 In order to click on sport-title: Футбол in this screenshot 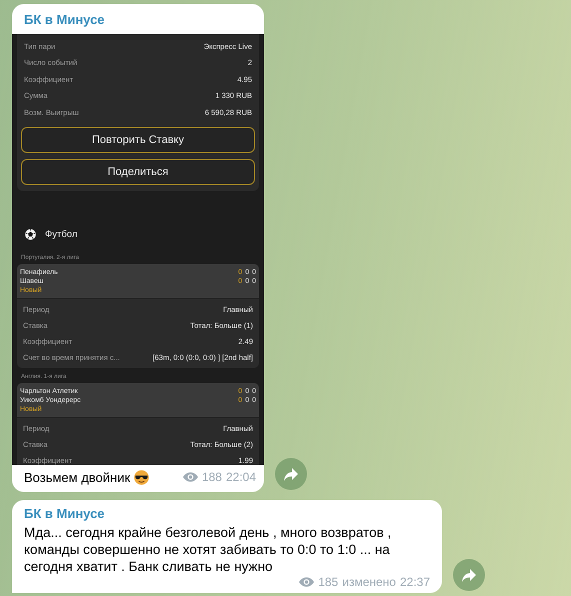, I will do `click(61, 234)`.